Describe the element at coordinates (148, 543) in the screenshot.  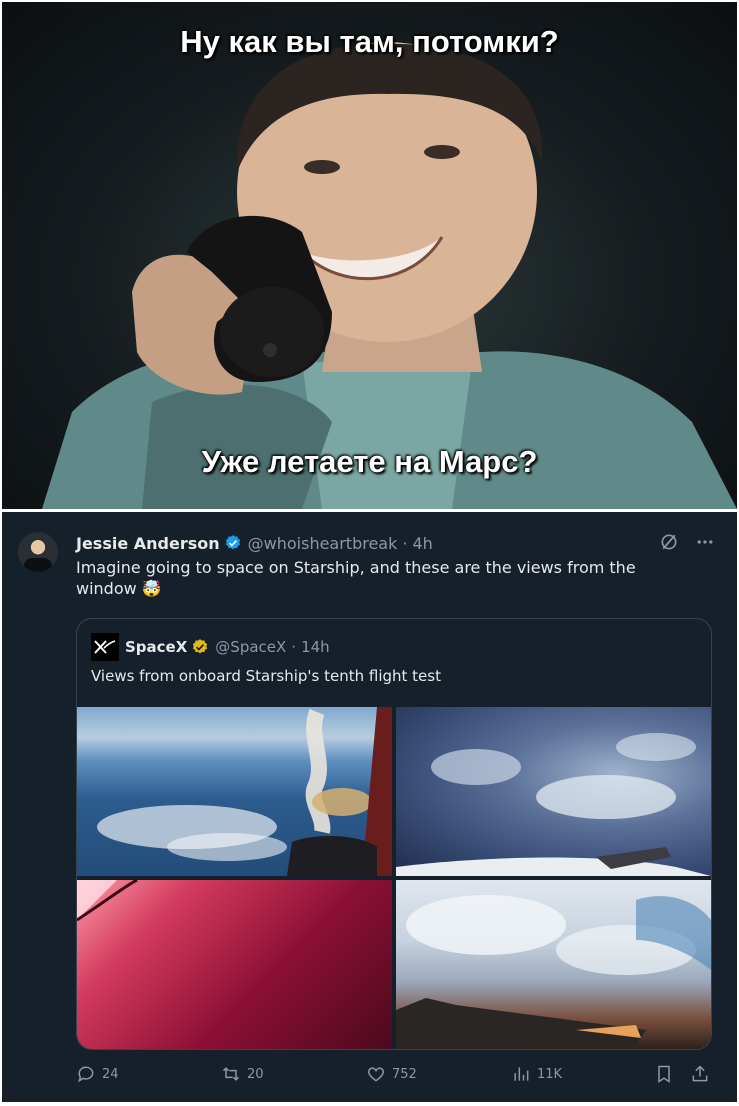
I see `author-name: Jessie Anderson` at that location.